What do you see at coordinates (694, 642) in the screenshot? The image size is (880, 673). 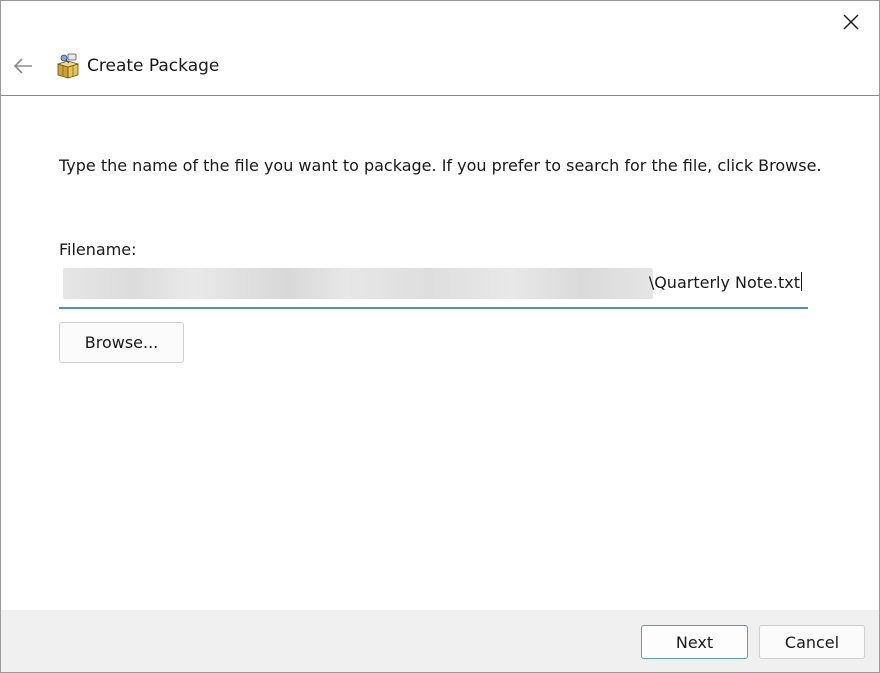 I see `next-button: Next` at bounding box center [694, 642].